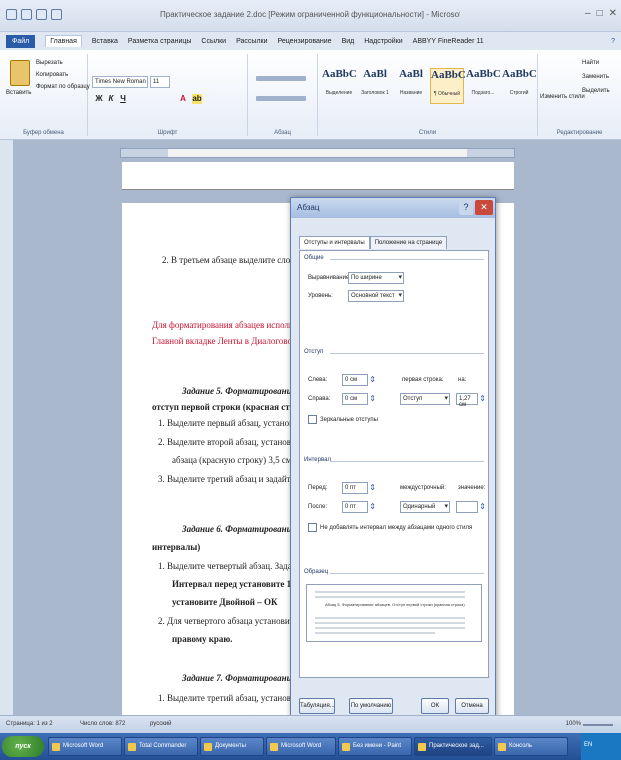  What do you see at coordinates (251, 41) in the screenshot?
I see `tab-mailings: Рассылки` at bounding box center [251, 41].